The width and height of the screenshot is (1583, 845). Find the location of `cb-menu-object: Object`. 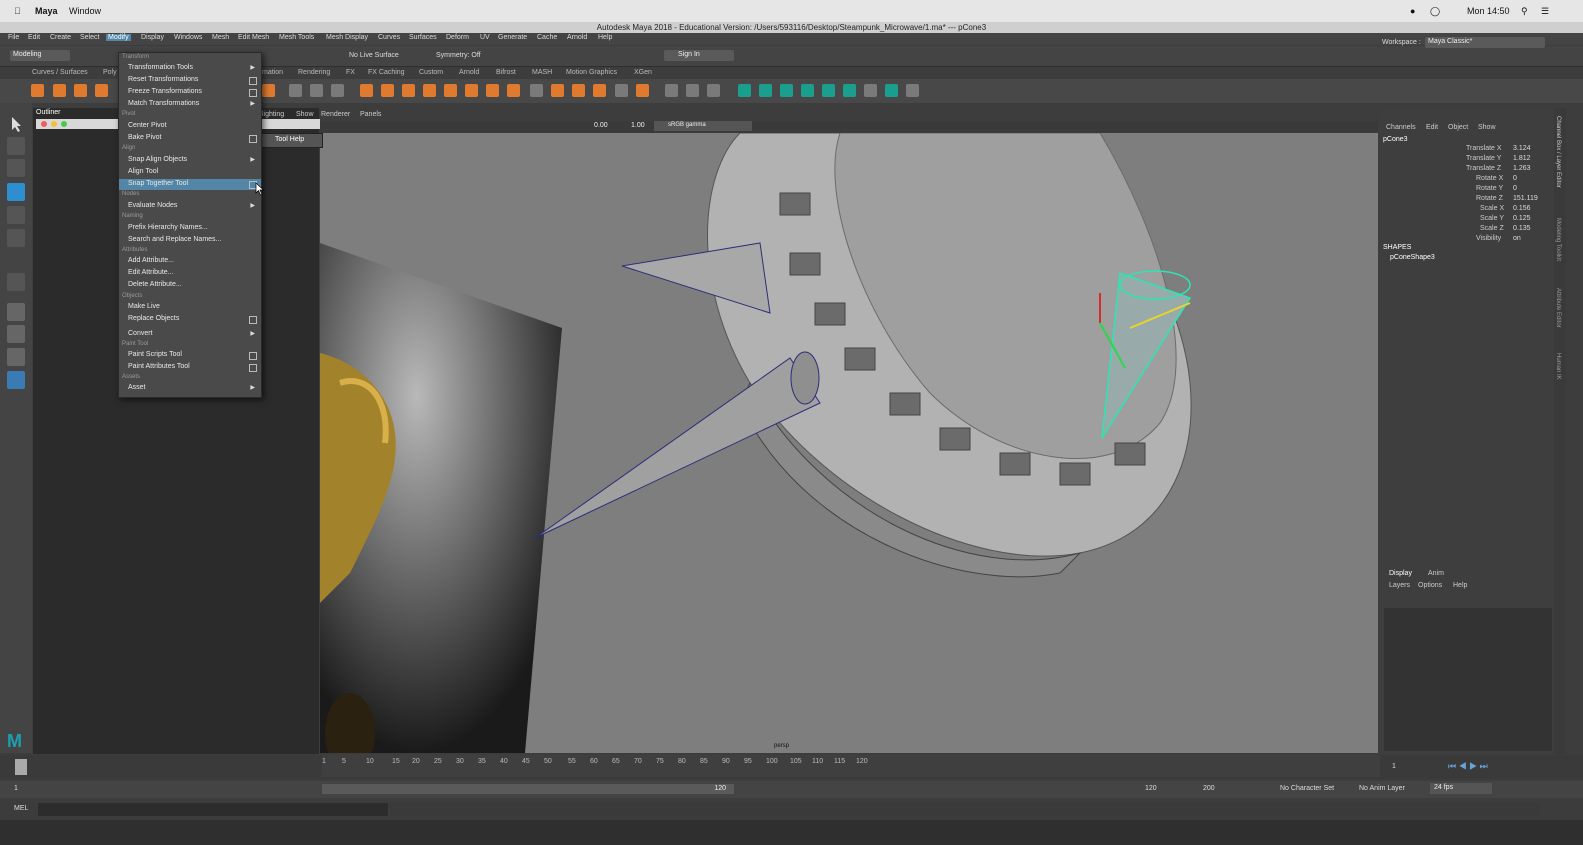

cb-menu-object: Object is located at coordinates (1458, 127).